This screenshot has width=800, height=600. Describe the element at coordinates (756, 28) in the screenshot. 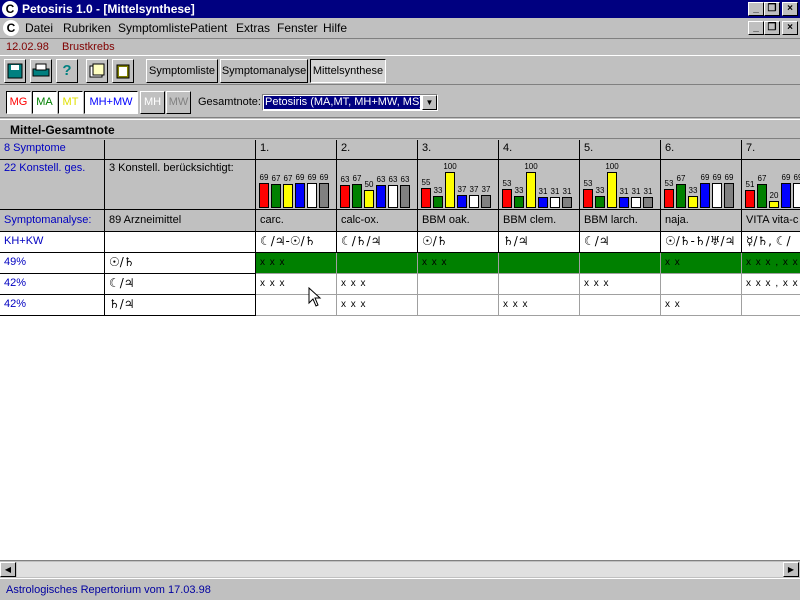

I see `mdi-minimize-button: _` at that location.